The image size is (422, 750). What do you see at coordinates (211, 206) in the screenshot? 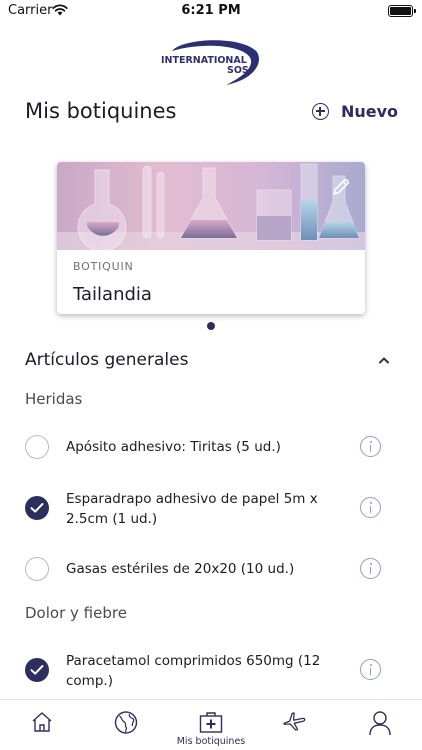
I see `lab-glassware-image` at bounding box center [211, 206].